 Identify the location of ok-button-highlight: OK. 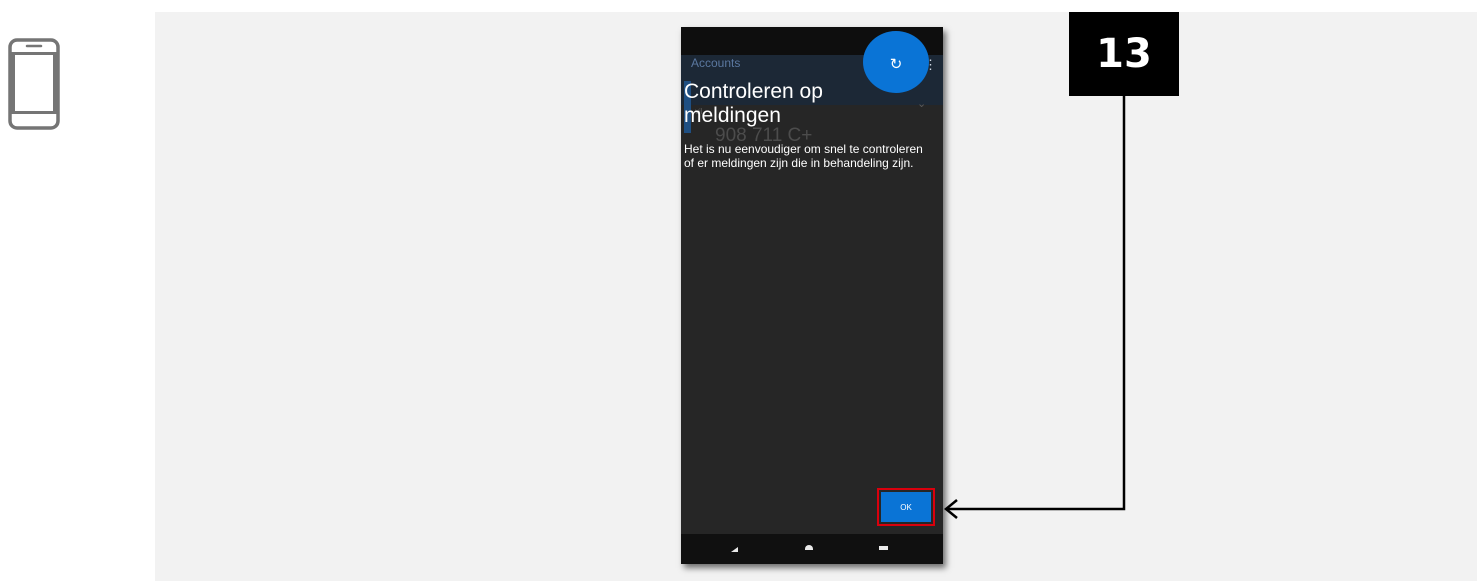
(906, 507).